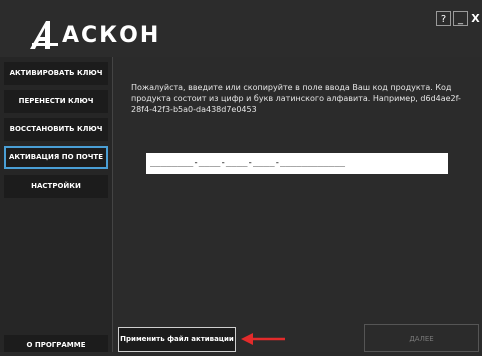 The width and height of the screenshot is (482, 356). I want to click on sidebar-item-mail-activation: АКТИВАЦИЯ ПО ПОЧТЕ, so click(56, 157).